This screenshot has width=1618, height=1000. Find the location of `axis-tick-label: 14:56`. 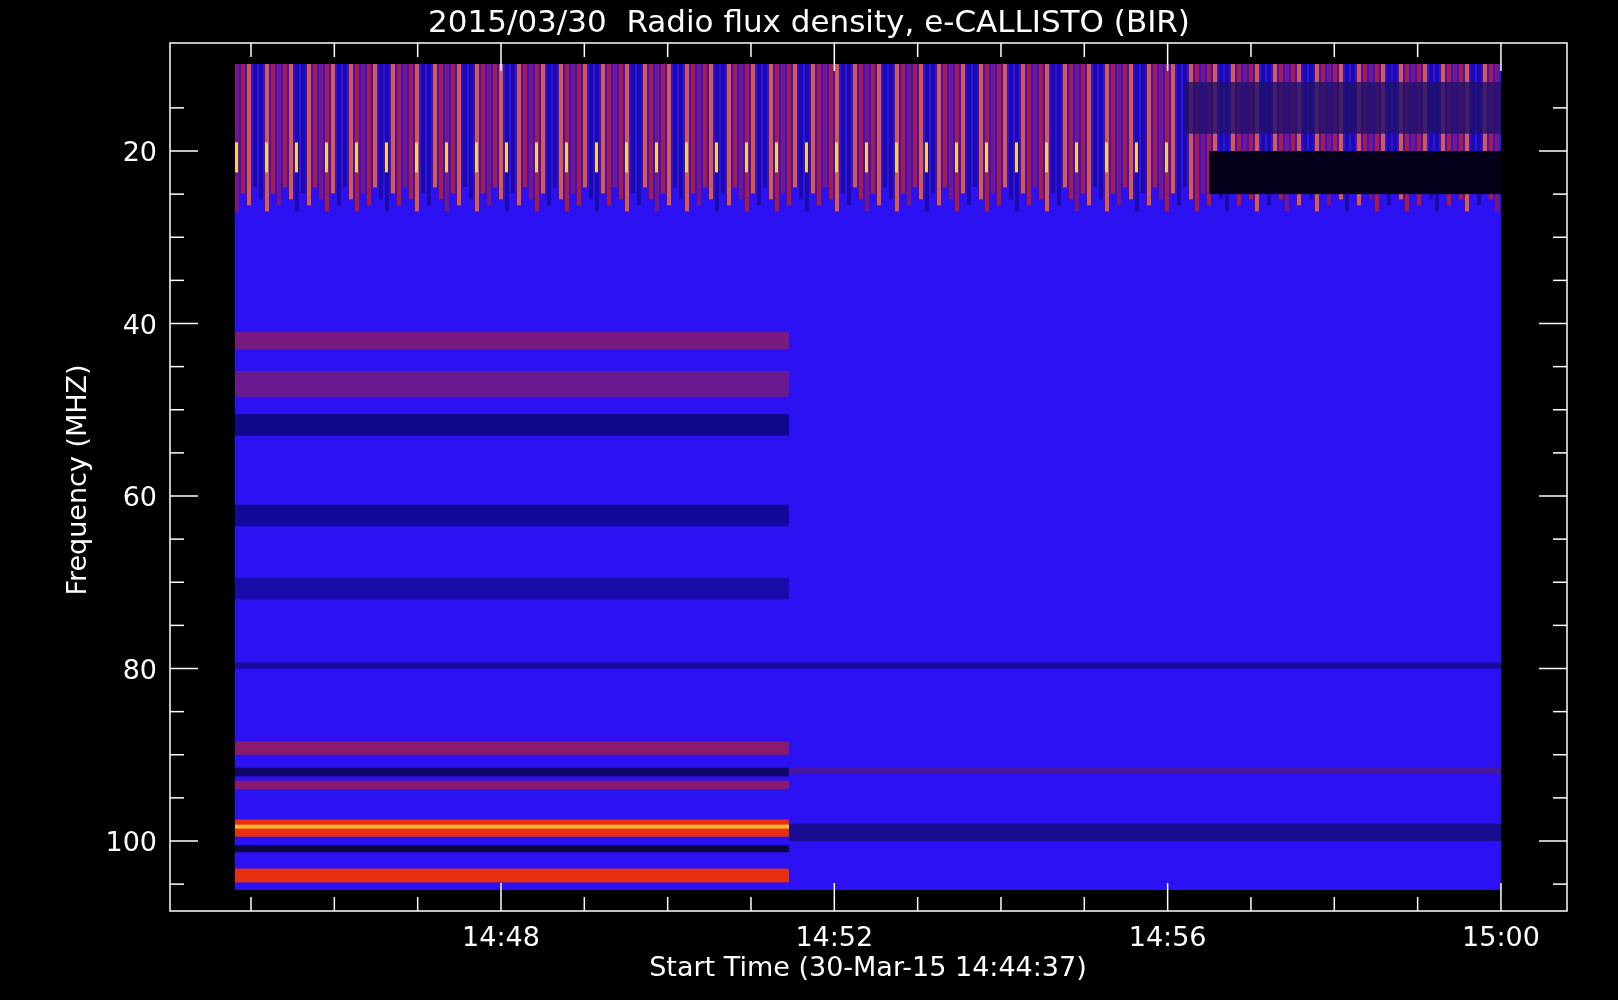

axis-tick-label: 14:56 is located at coordinates (1167, 936).